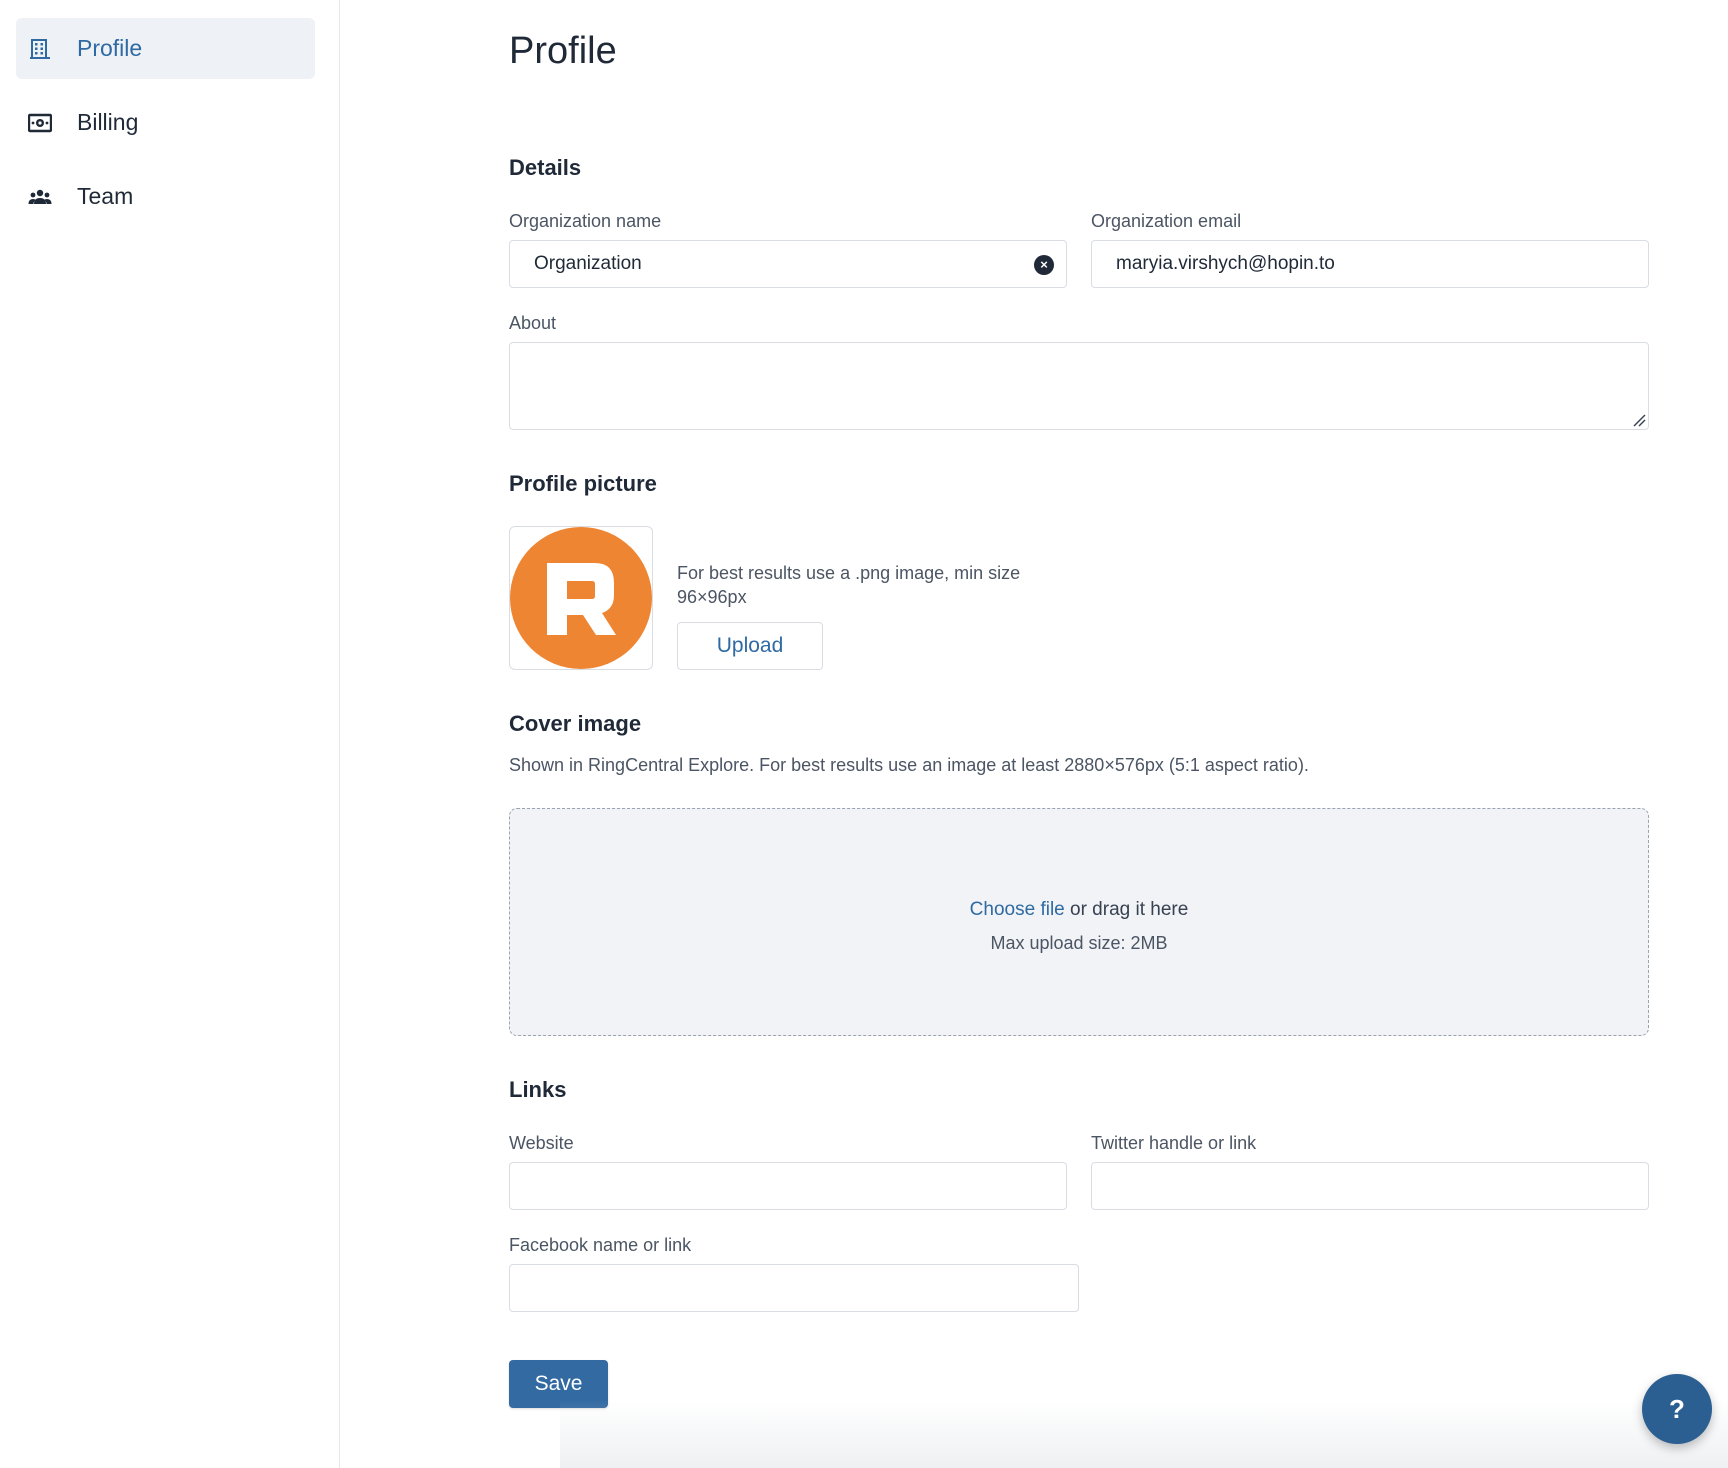 The image size is (1728, 1468). Describe the element at coordinates (1225, 263) in the screenshot. I see `org-email-value: maryia.virshych@hopin.to` at that location.